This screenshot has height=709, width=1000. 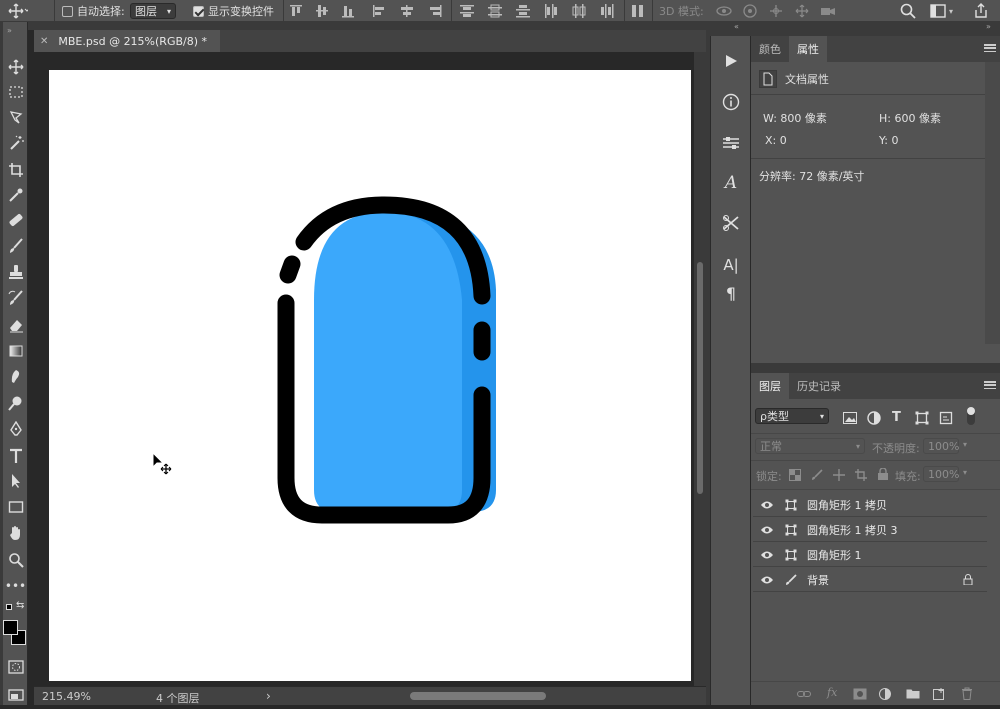 What do you see at coordinates (861, 475) in the screenshot?
I see `lock-artboard-icon` at bounding box center [861, 475].